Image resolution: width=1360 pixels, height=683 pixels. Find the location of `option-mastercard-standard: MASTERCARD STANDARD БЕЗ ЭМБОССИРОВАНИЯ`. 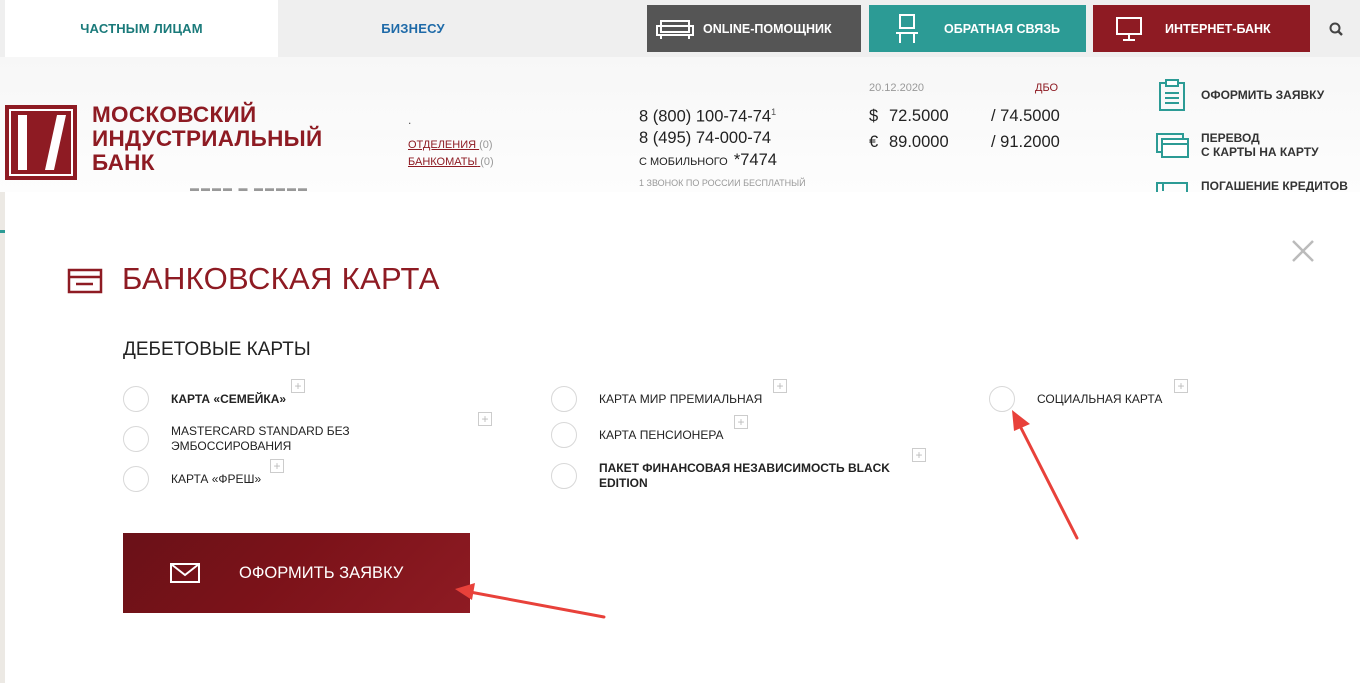

option-mastercard-standard: MASTERCARD STANDARD БЕЗ ЭМБОССИРОВАНИЯ is located at coordinates (236, 439).